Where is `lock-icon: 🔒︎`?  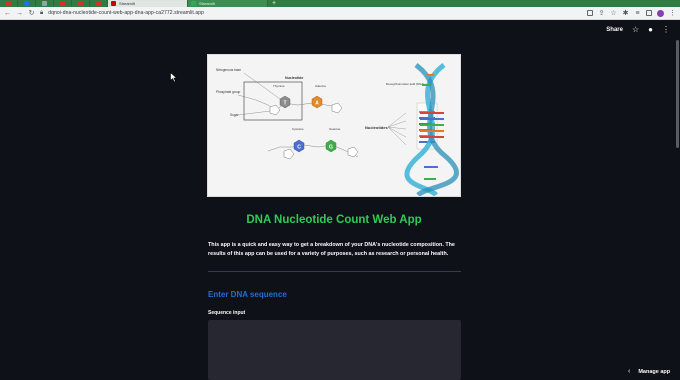 lock-icon: 🔒︎ is located at coordinates (41, 13).